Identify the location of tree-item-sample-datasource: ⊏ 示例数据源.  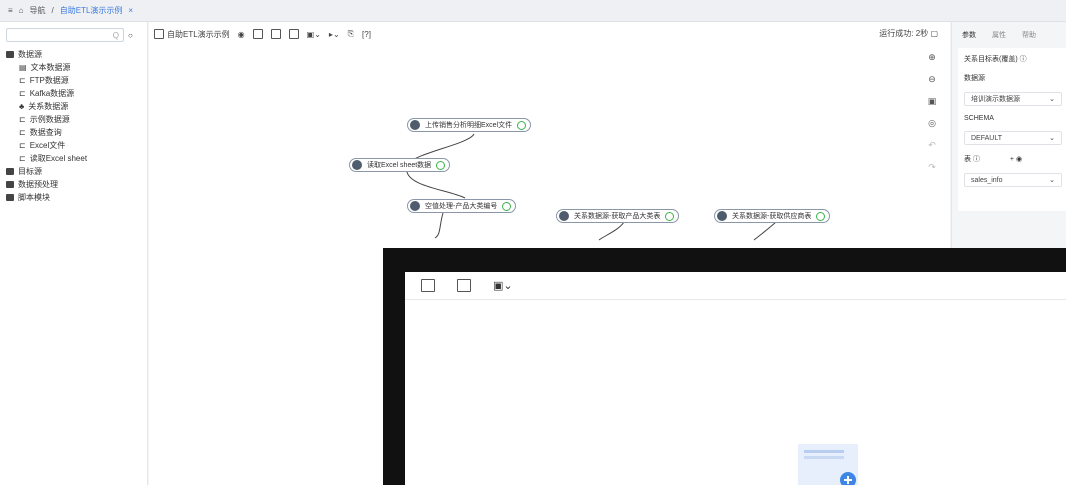
(76, 119).